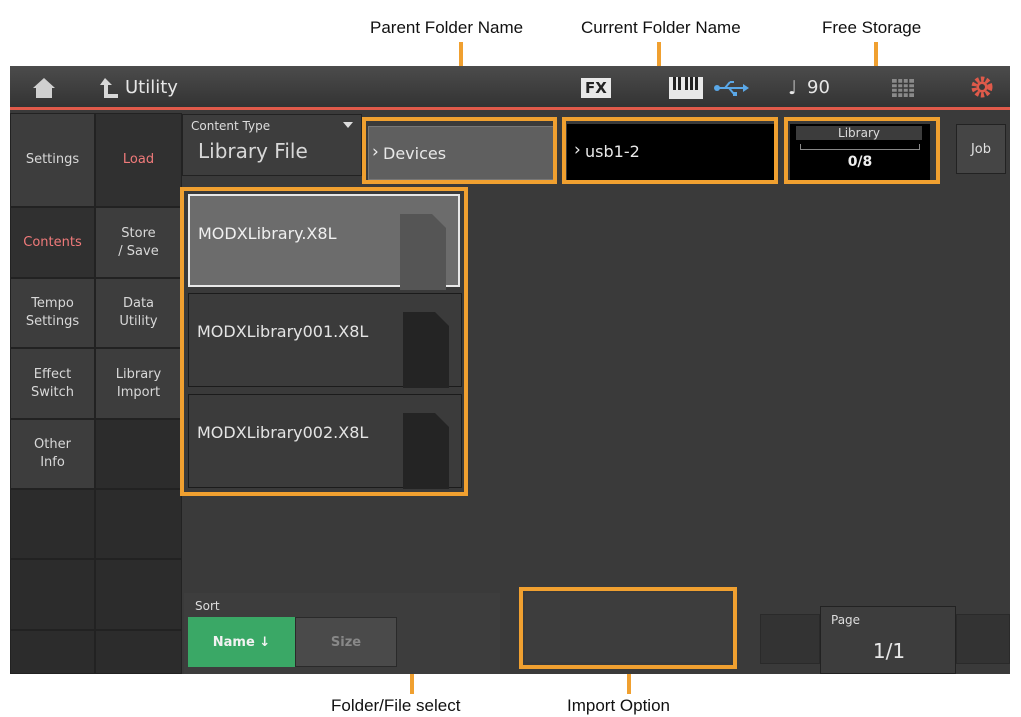 Image resolution: width=1021 pixels, height=717 pixels. I want to click on tab-tempo-settings: Tempo Settings, so click(52, 313).